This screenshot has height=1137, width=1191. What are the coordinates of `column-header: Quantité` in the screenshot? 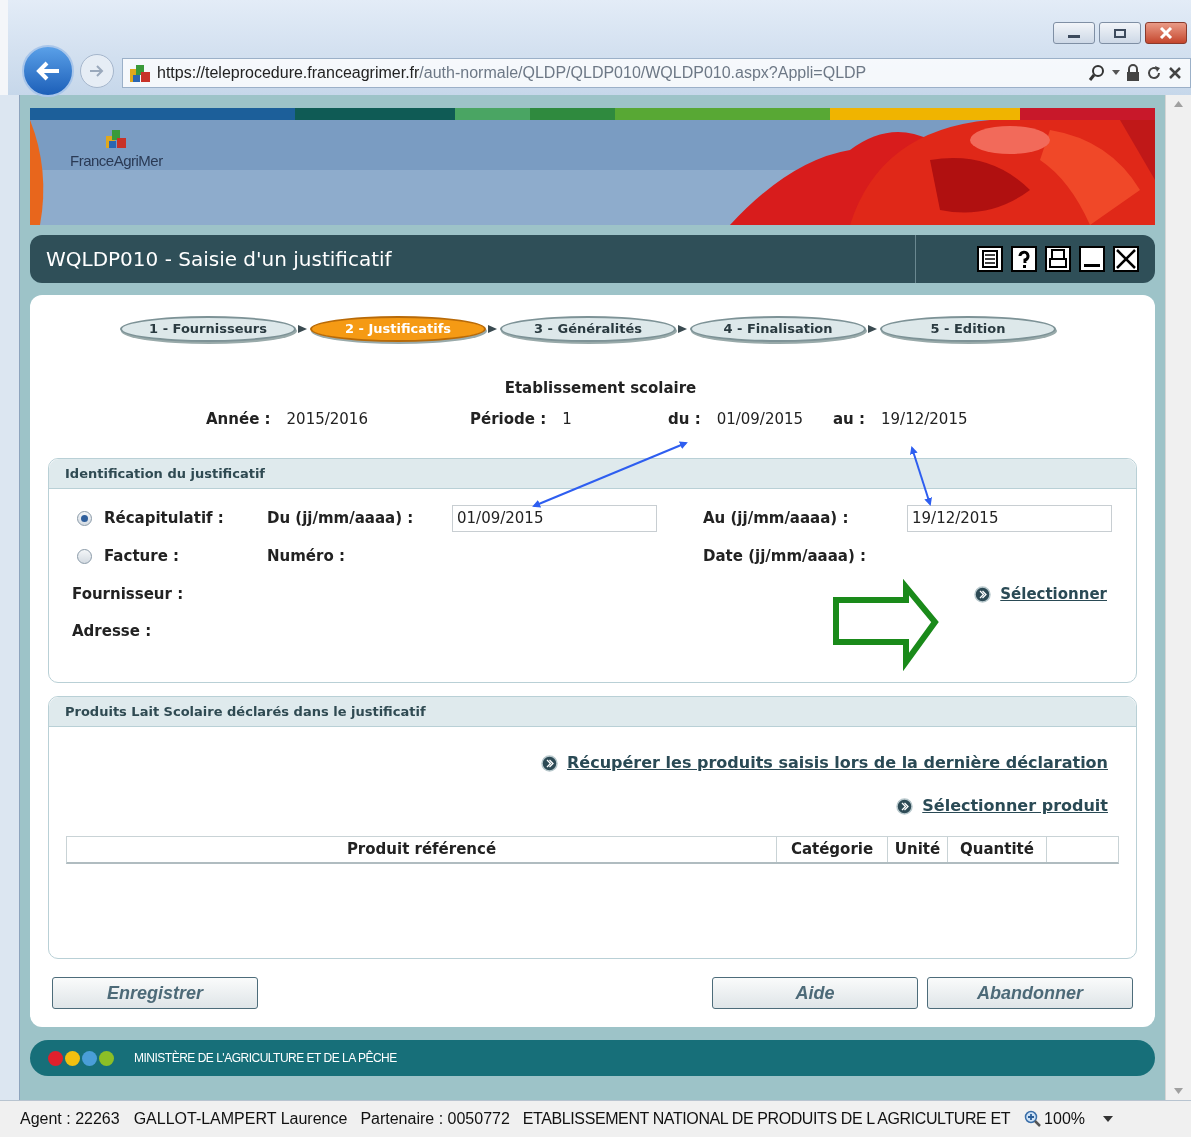 It's located at (997, 849).